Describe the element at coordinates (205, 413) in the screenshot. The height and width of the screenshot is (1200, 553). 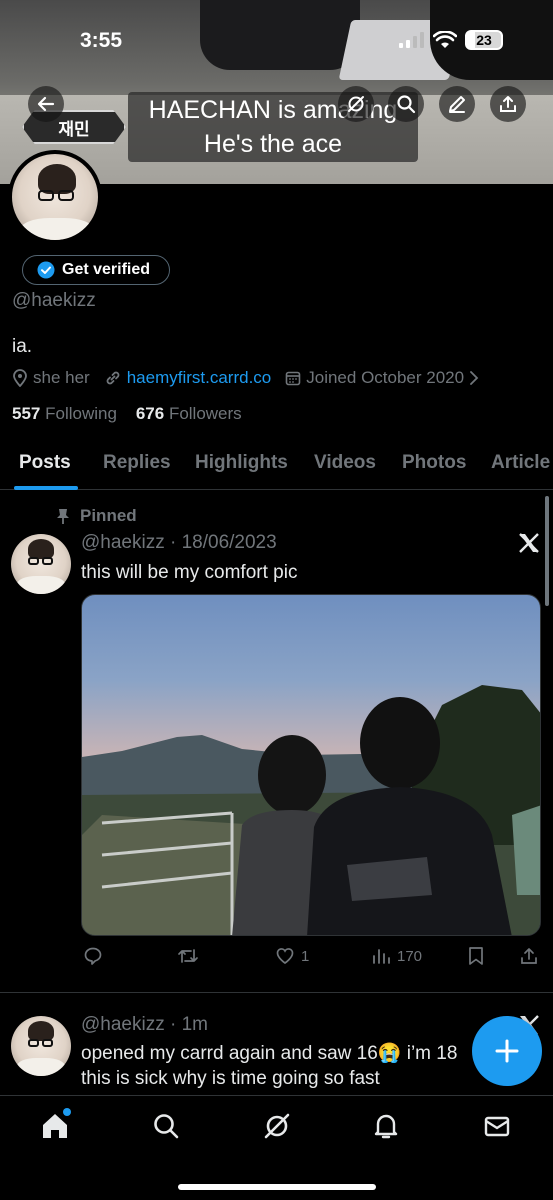
I see `followers-label: Followers` at that location.